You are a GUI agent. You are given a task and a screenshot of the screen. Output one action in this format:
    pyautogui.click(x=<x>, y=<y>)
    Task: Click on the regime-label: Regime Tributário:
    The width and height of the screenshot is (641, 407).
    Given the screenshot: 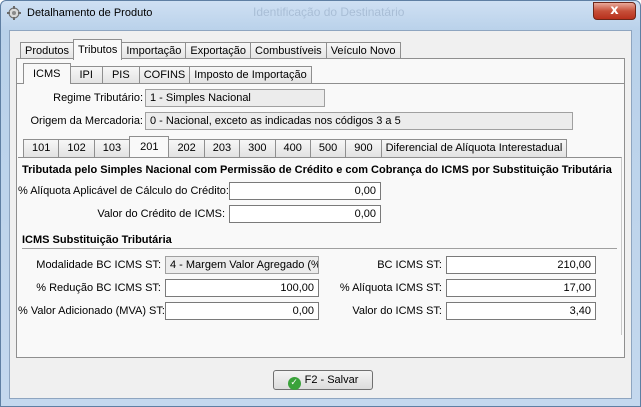 What is the action you would take?
    pyautogui.click(x=98, y=98)
    